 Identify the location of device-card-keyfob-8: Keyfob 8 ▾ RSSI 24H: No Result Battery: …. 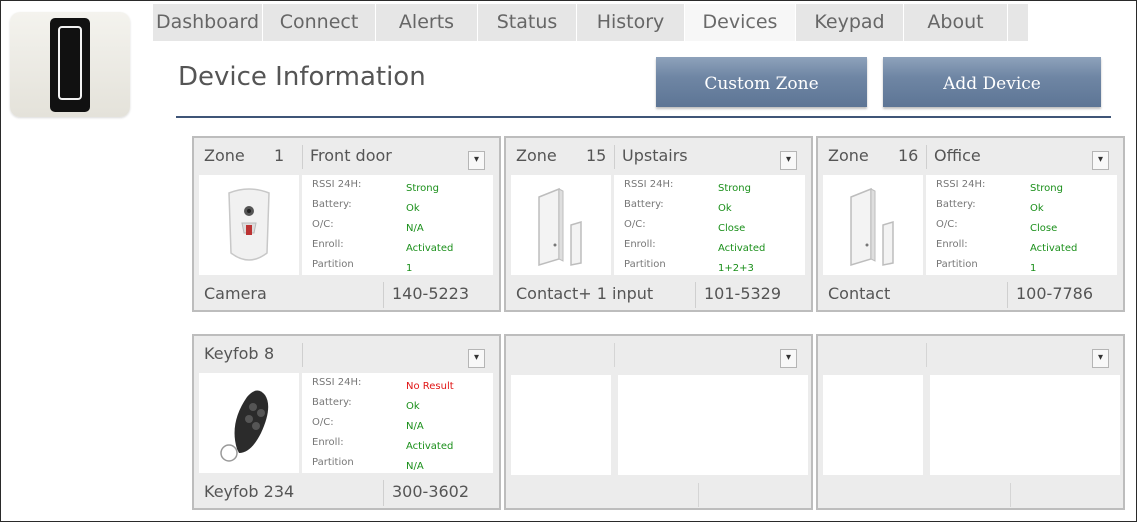
(346, 422).